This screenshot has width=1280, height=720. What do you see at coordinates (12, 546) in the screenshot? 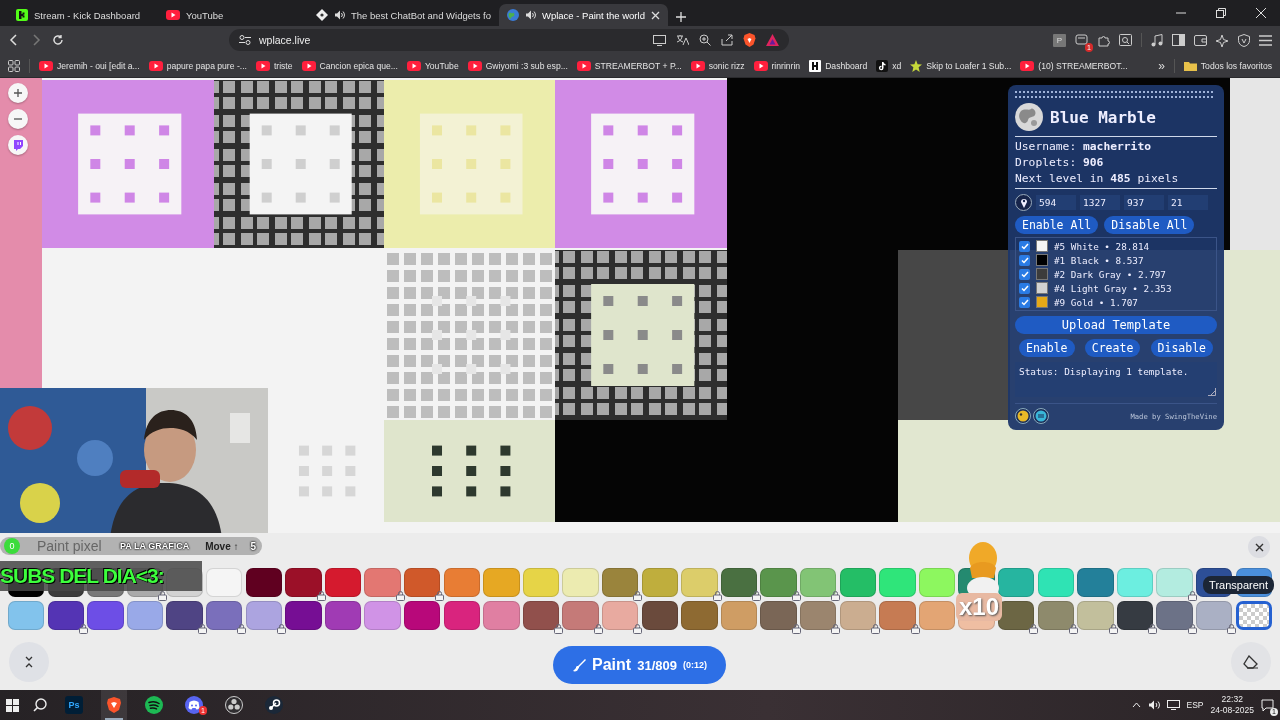
I see `counter-badge: 0` at bounding box center [12, 546].